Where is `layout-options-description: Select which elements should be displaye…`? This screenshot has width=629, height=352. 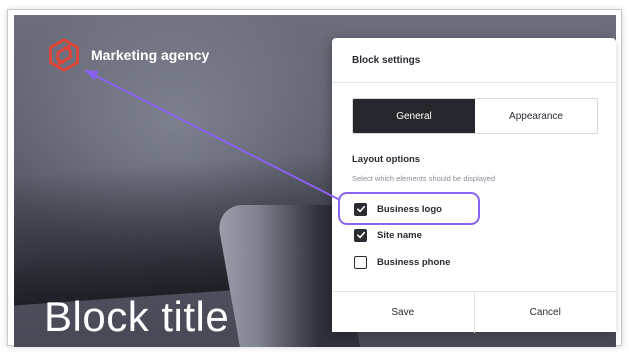 layout-options-description: Select which elements should be displaye… is located at coordinates (424, 178).